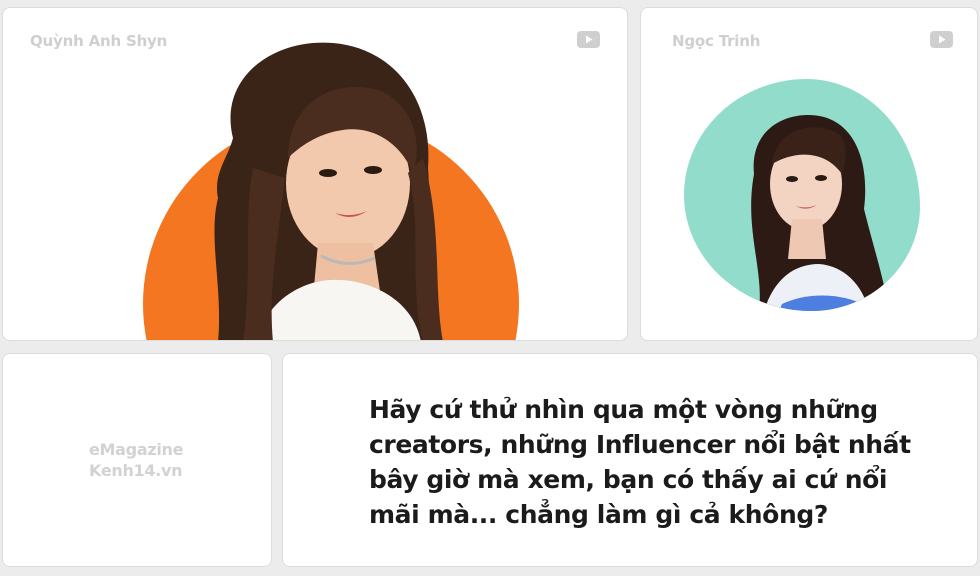  Describe the element at coordinates (137, 460) in the screenshot. I see `brand-card: eMagazine Kenh14.vn` at that location.